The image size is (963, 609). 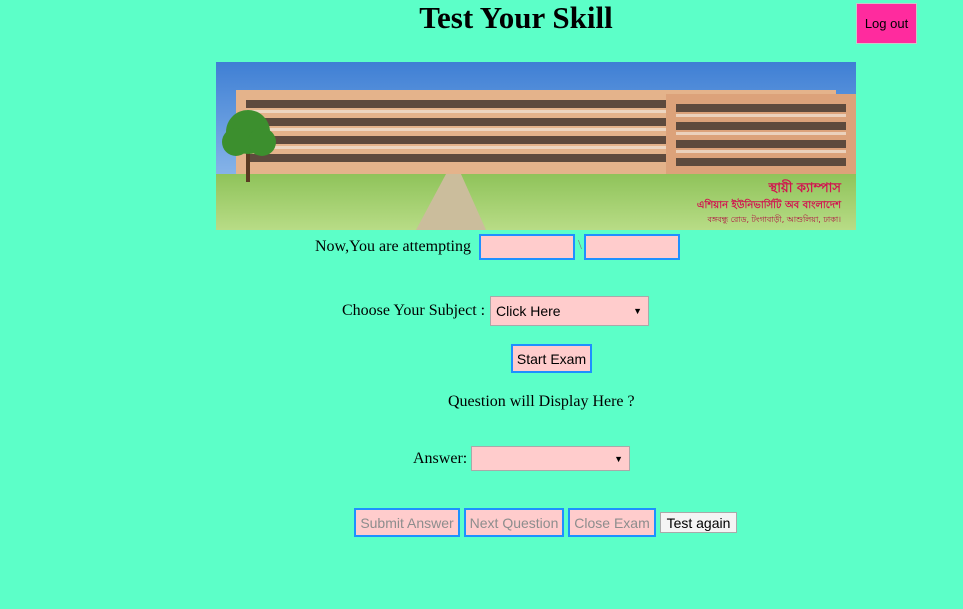 What do you see at coordinates (569, 311) in the screenshot?
I see `subject-select: Click Here ▼` at bounding box center [569, 311].